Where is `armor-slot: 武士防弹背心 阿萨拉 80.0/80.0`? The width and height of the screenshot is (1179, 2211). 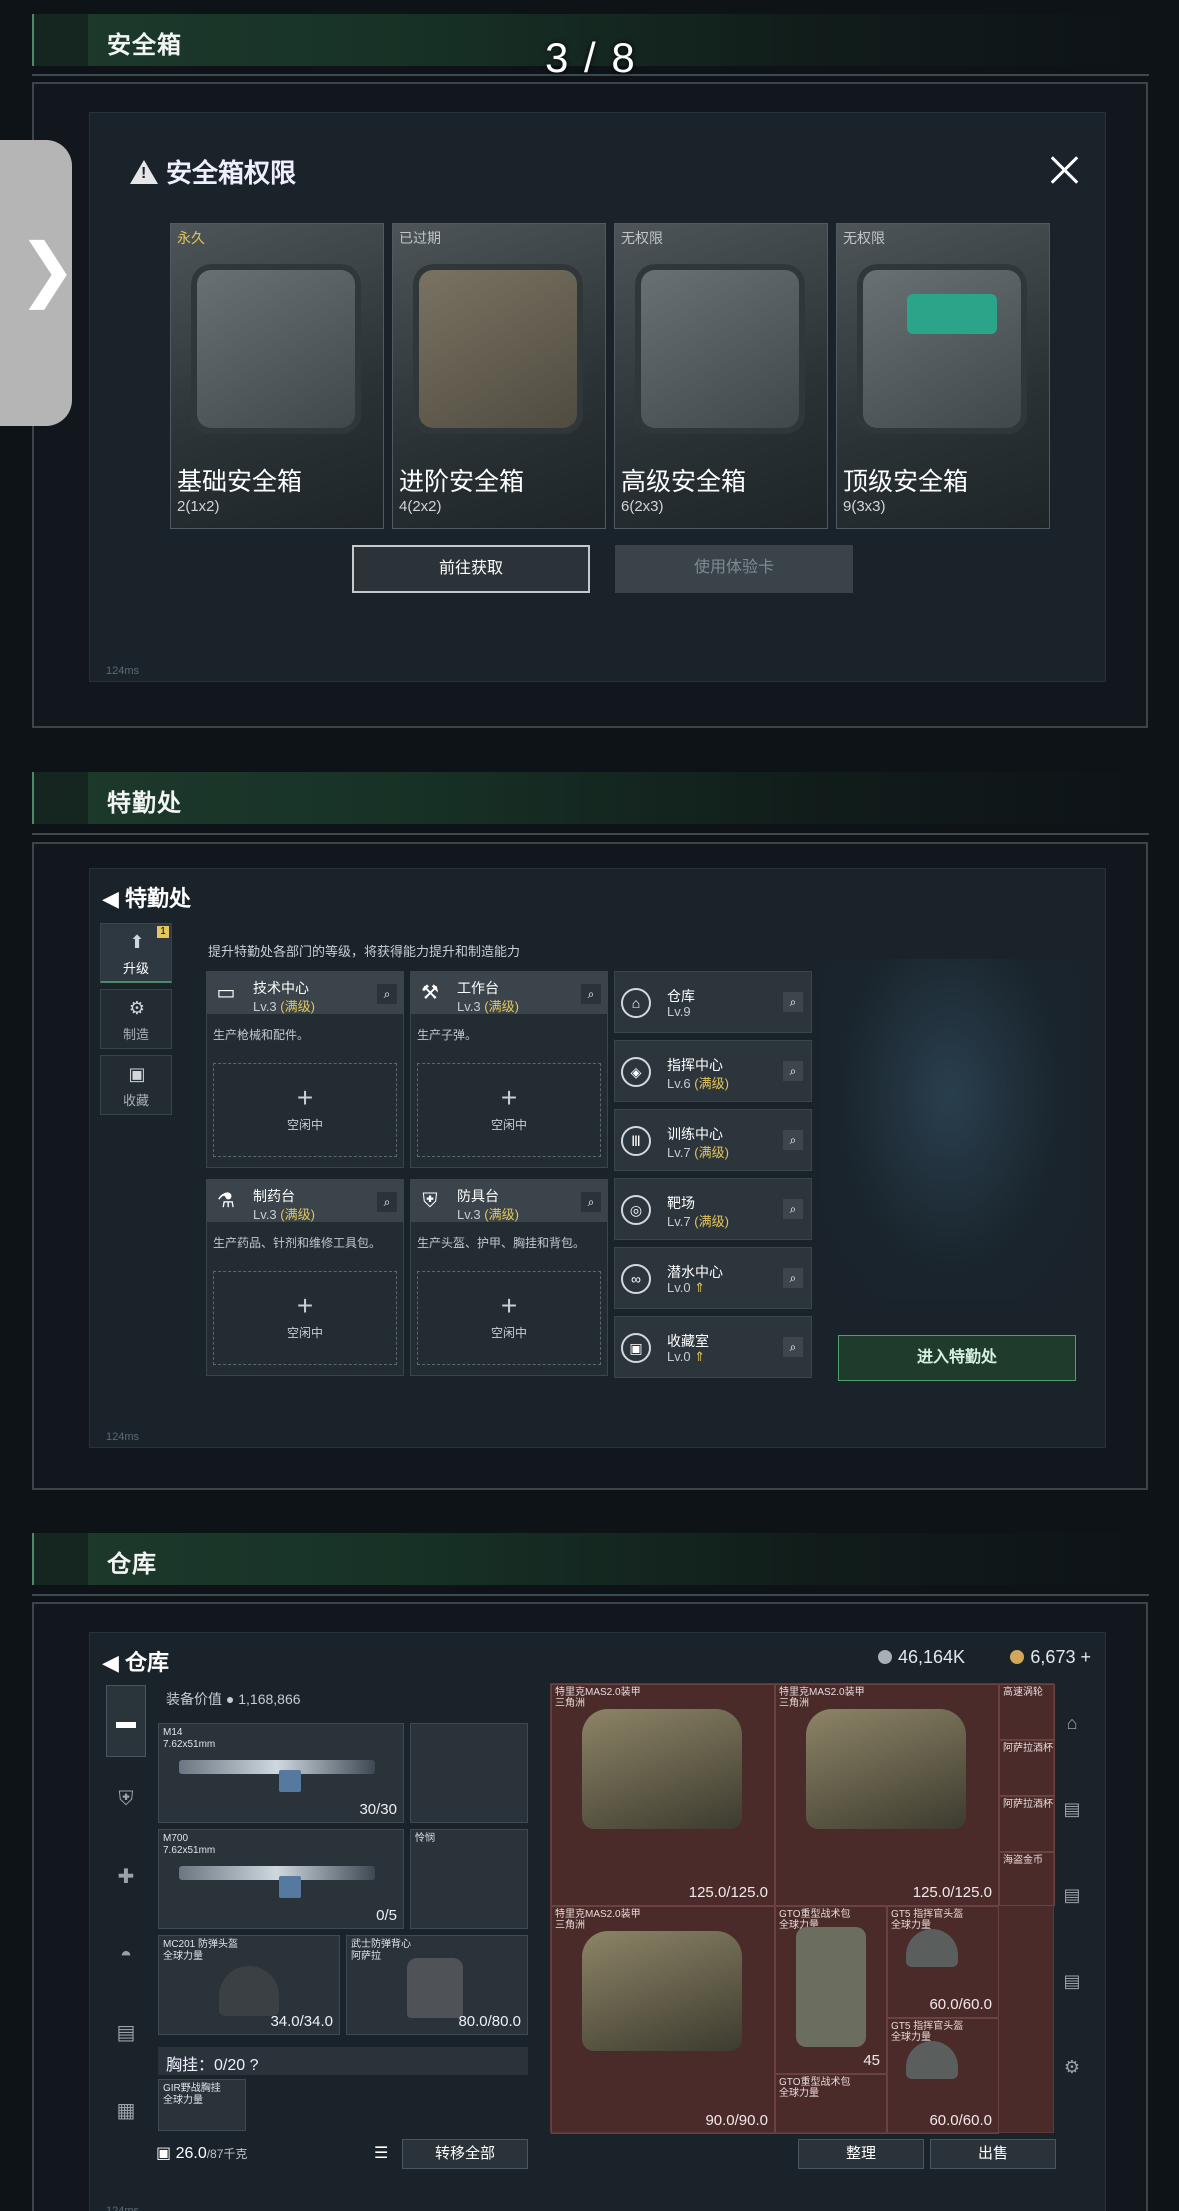
armor-slot: 武士防弹背心 阿萨拉 80.0/80.0 is located at coordinates (437, 1985).